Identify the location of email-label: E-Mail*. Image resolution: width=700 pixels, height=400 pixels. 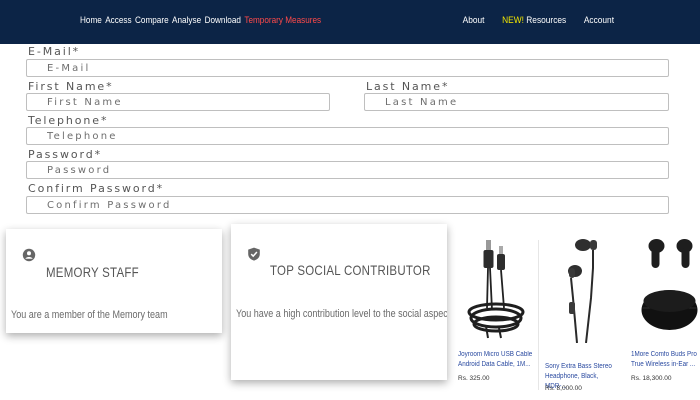
(54, 51).